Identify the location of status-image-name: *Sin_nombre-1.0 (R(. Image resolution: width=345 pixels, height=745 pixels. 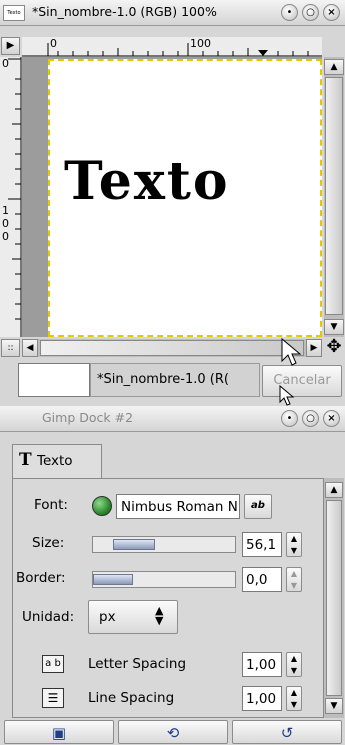
(163, 379).